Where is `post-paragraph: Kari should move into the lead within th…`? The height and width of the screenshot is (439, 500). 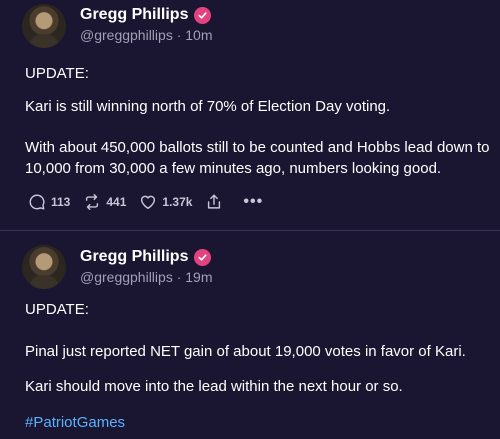 post-paragraph: Kari should move into the lead within th… is located at coordinates (214, 386).